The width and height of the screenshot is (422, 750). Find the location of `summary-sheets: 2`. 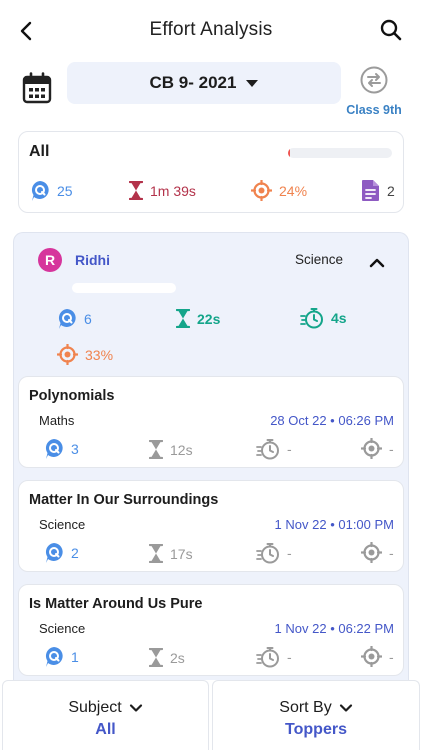

summary-sheets: 2 is located at coordinates (378, 190).